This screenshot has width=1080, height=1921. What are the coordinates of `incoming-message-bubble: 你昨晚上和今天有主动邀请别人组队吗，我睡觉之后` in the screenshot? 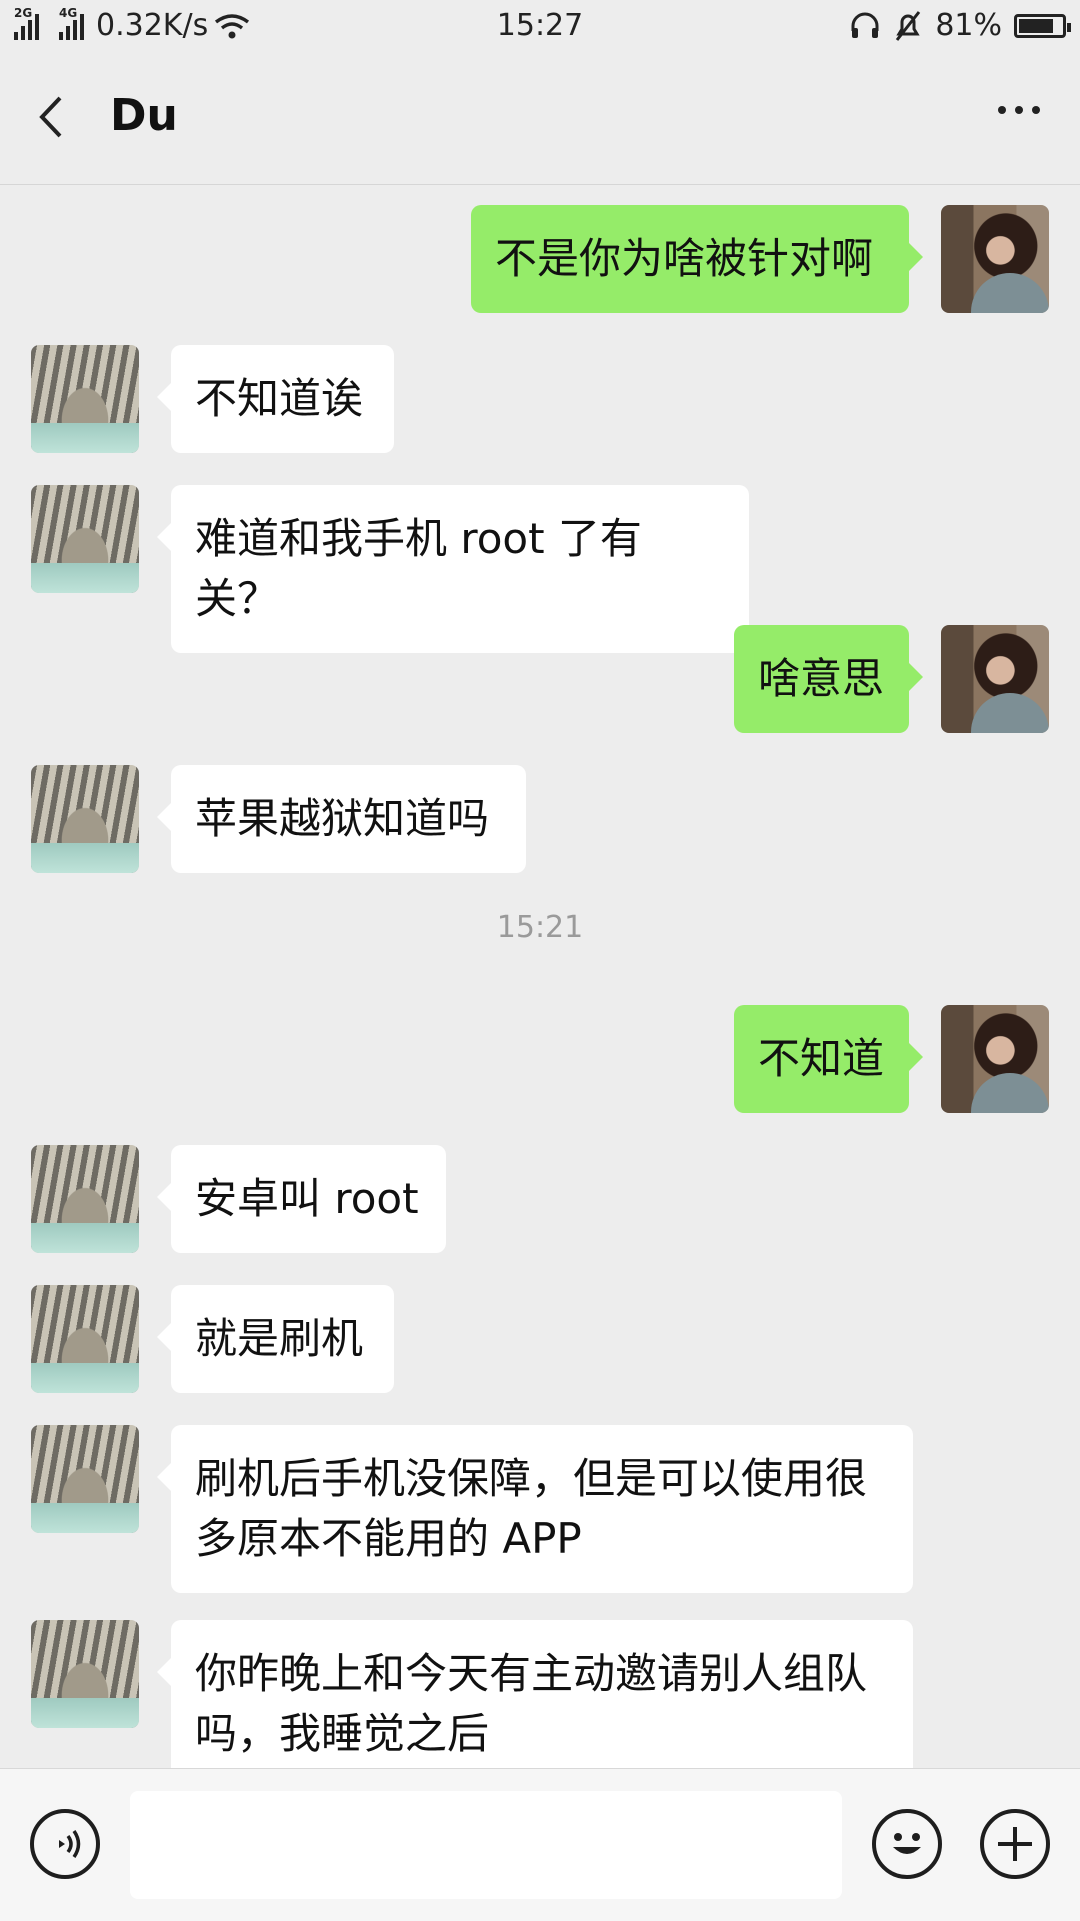 It's located at (535, 1695).